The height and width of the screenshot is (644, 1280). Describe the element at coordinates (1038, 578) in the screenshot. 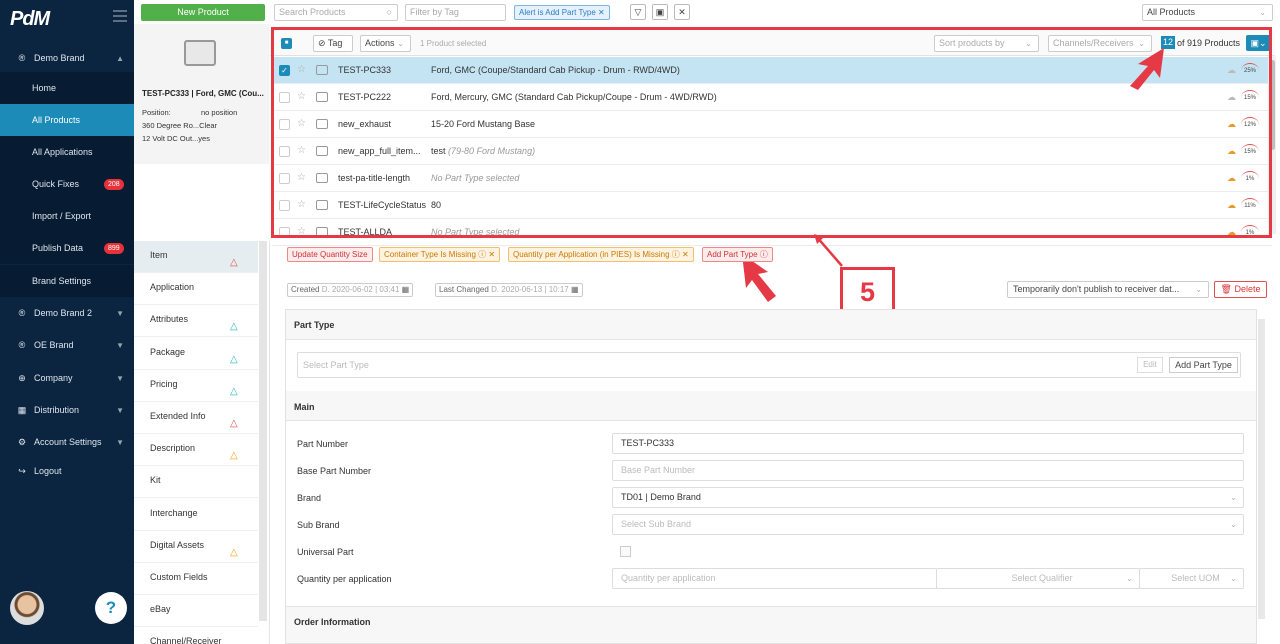

I see `qualifier-select: Select Qualifier ⌄` at that location.